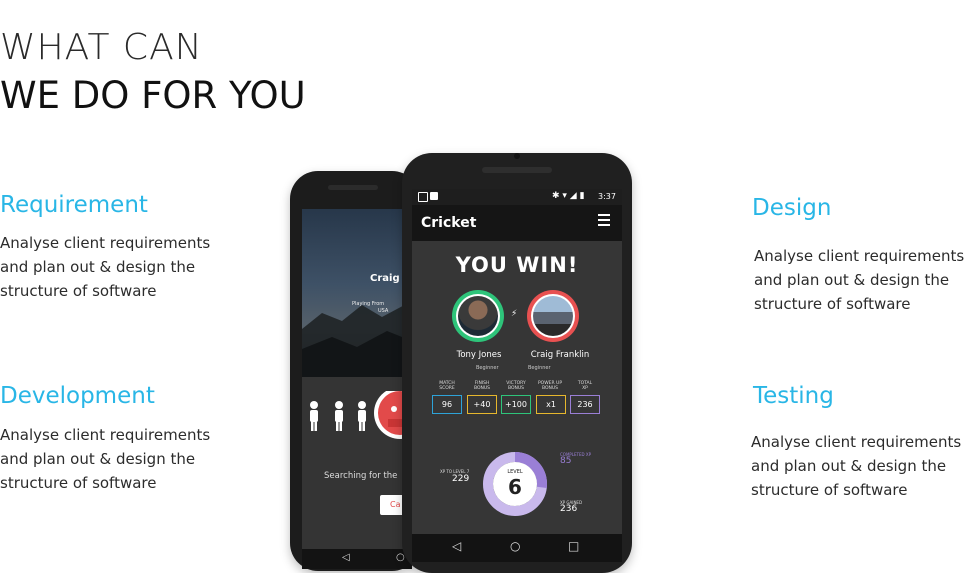  I want to click on stat-powerup-bonus: x1, so click(551, 404).